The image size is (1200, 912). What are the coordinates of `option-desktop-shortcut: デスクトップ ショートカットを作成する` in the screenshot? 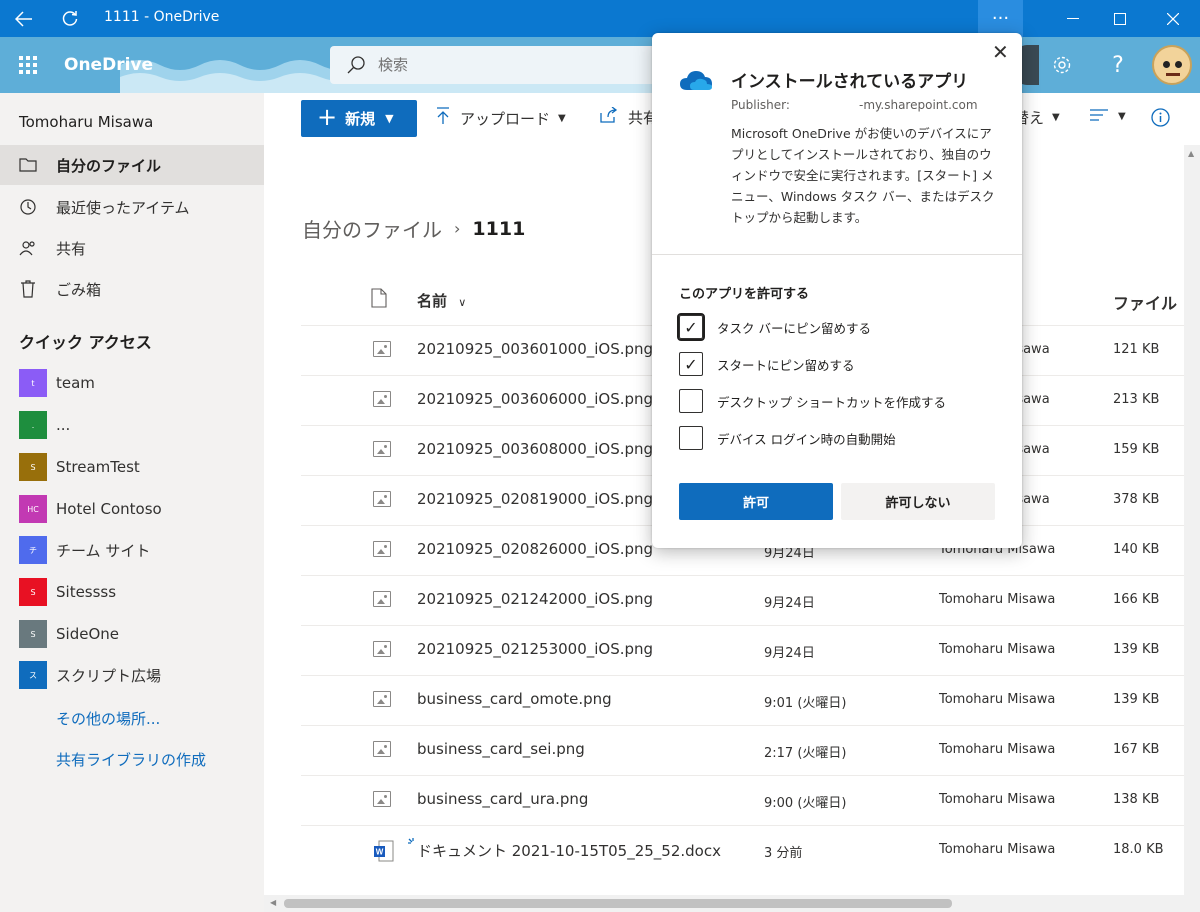 It's located at (839, 401).